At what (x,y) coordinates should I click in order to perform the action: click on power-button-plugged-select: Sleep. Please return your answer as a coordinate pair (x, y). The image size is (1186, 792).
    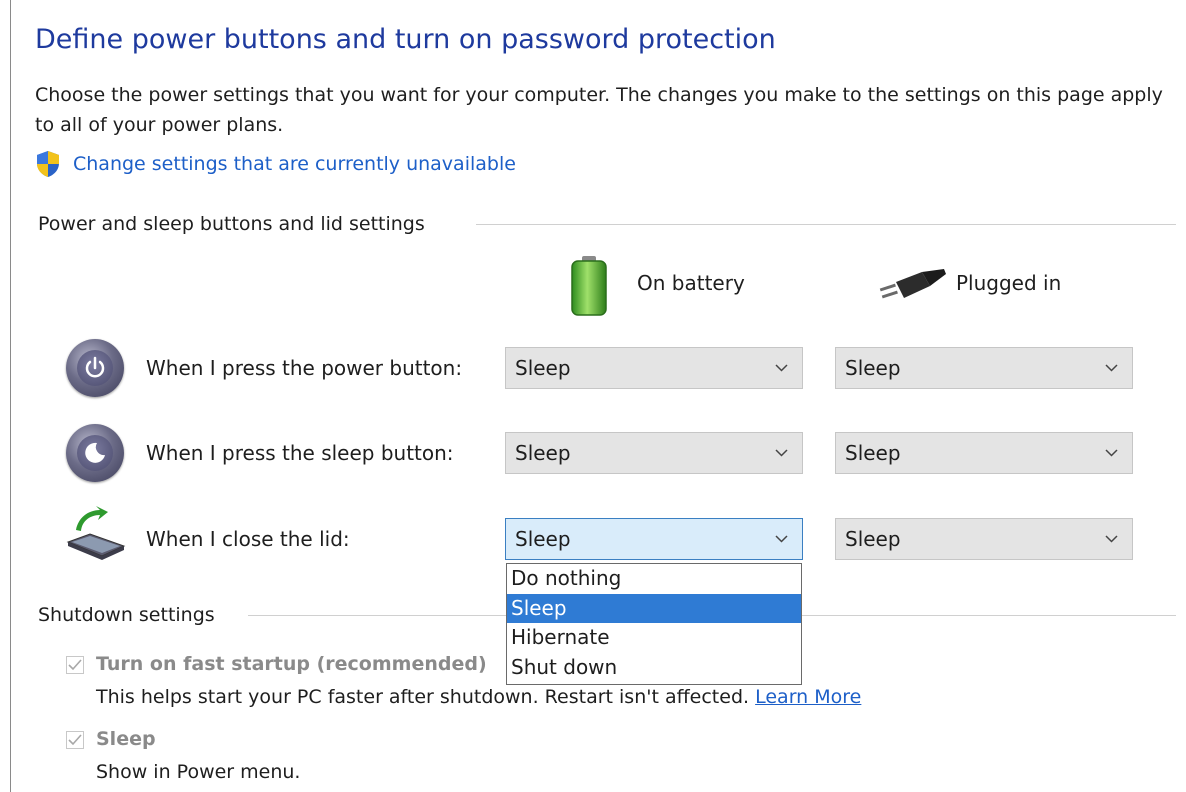
    Looking at the image, I should click on (984, 368).